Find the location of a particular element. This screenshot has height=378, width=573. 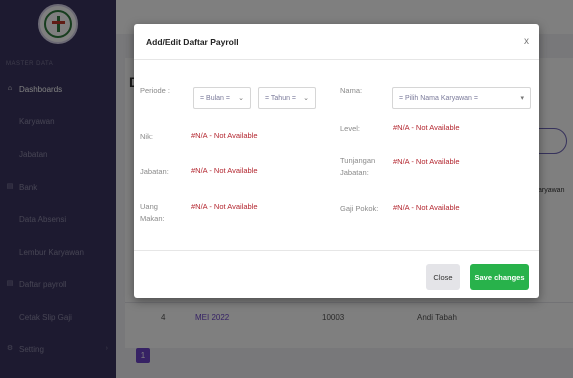

save-changes-button: Save changes is located at coordinates (499, 277).